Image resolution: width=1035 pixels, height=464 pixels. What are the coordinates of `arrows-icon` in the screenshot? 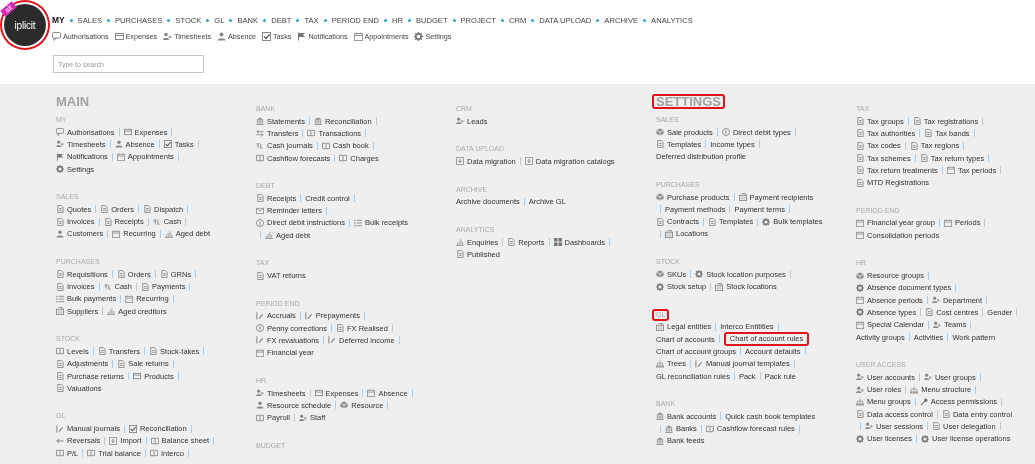 It's located at (260, 133).